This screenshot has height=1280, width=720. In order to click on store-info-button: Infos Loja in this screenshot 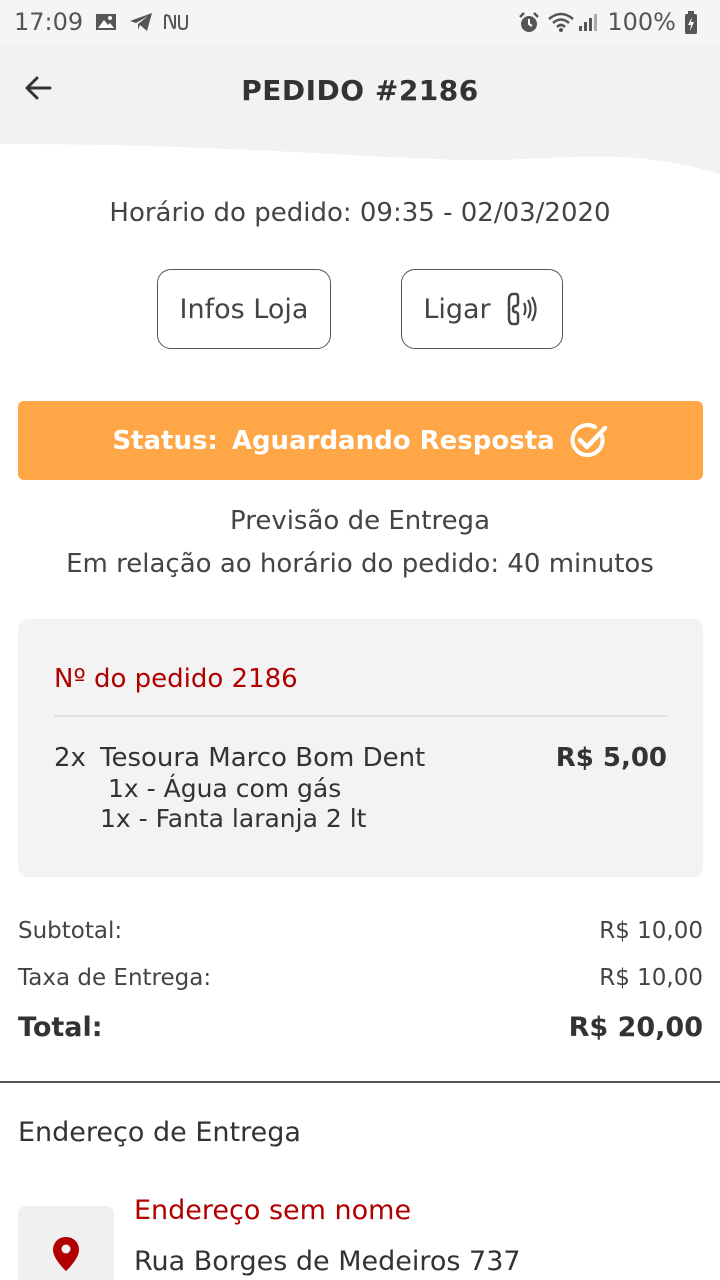, I will do `click(244, 309)`.